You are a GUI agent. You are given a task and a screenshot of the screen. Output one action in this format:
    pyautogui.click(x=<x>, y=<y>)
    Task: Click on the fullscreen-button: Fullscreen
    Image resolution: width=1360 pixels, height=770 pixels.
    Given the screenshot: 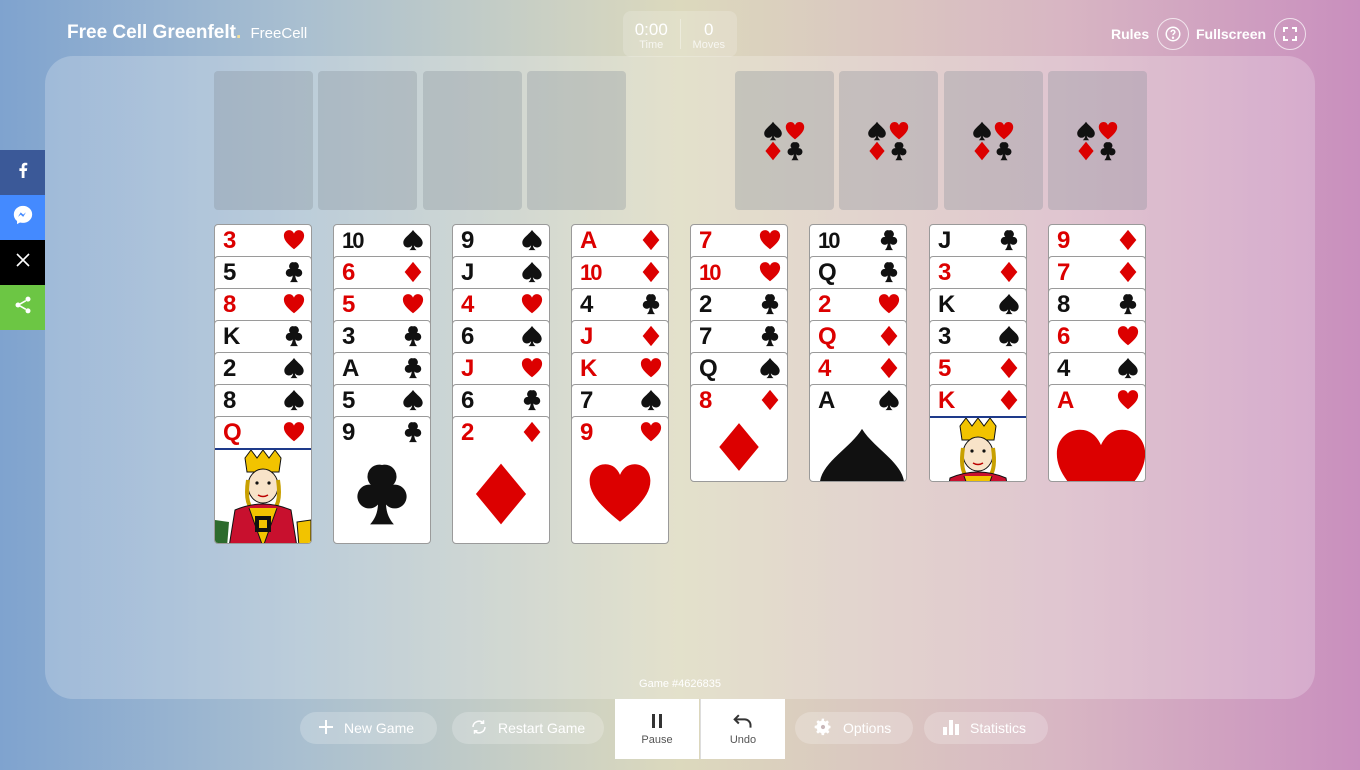 What is the action you would take?
    pyautogui.click(x=1251, y=34)
    